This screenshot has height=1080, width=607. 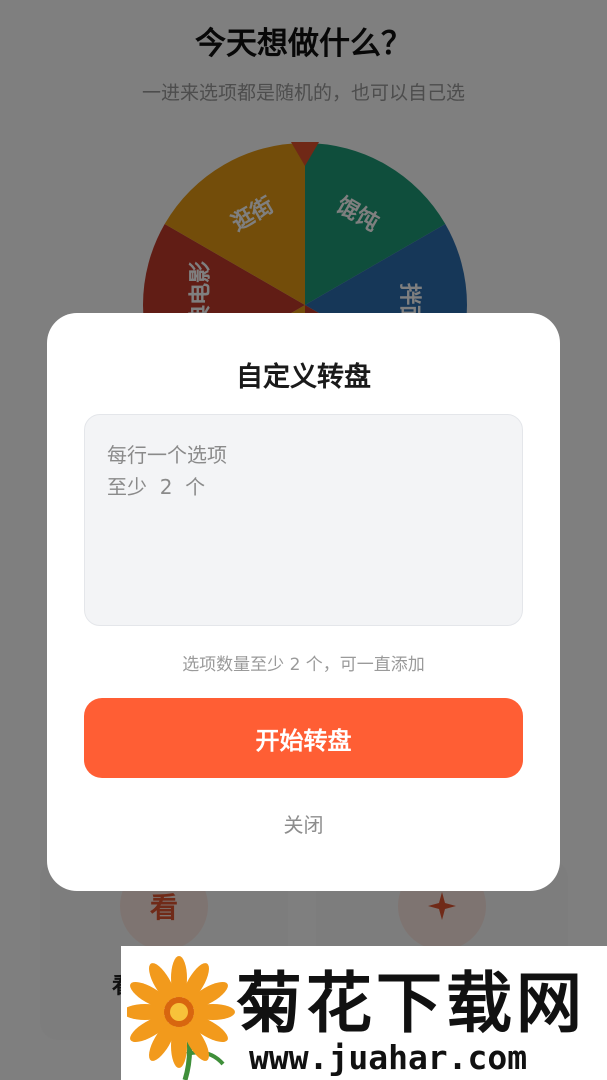 I want to click on watermark-name: 菊花下载网, so click(x=411, y=1003).